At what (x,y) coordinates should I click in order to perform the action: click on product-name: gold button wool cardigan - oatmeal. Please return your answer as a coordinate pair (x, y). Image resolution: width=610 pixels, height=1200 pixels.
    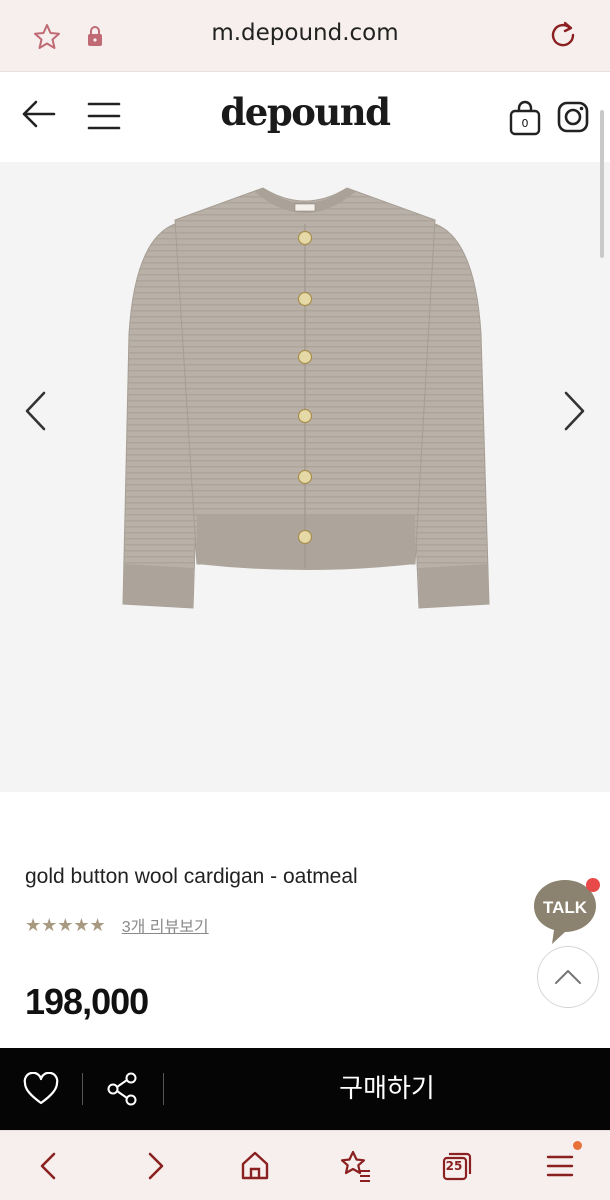
    Looking at the image, I should click on (191, 876).